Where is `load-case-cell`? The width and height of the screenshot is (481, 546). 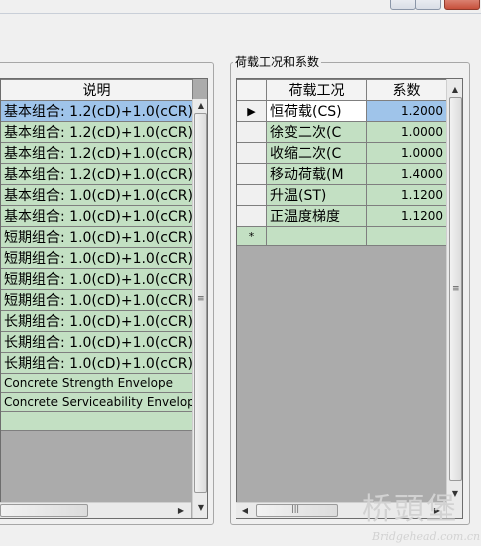 load-case-cell is located at coordinates (316, 236).